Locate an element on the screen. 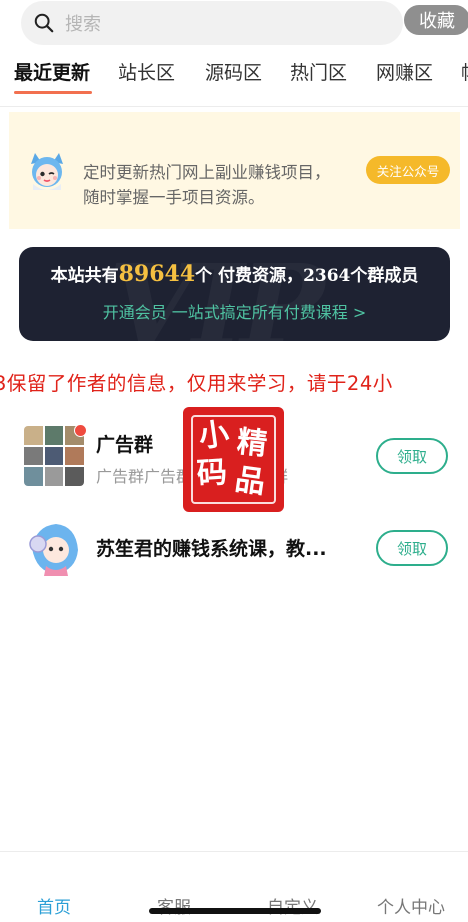 The height and width of the screenshot is (922, 468). member-stats: 本站共有89644个 付费资源，2364个群成员 is located at coordinates (234, 274).